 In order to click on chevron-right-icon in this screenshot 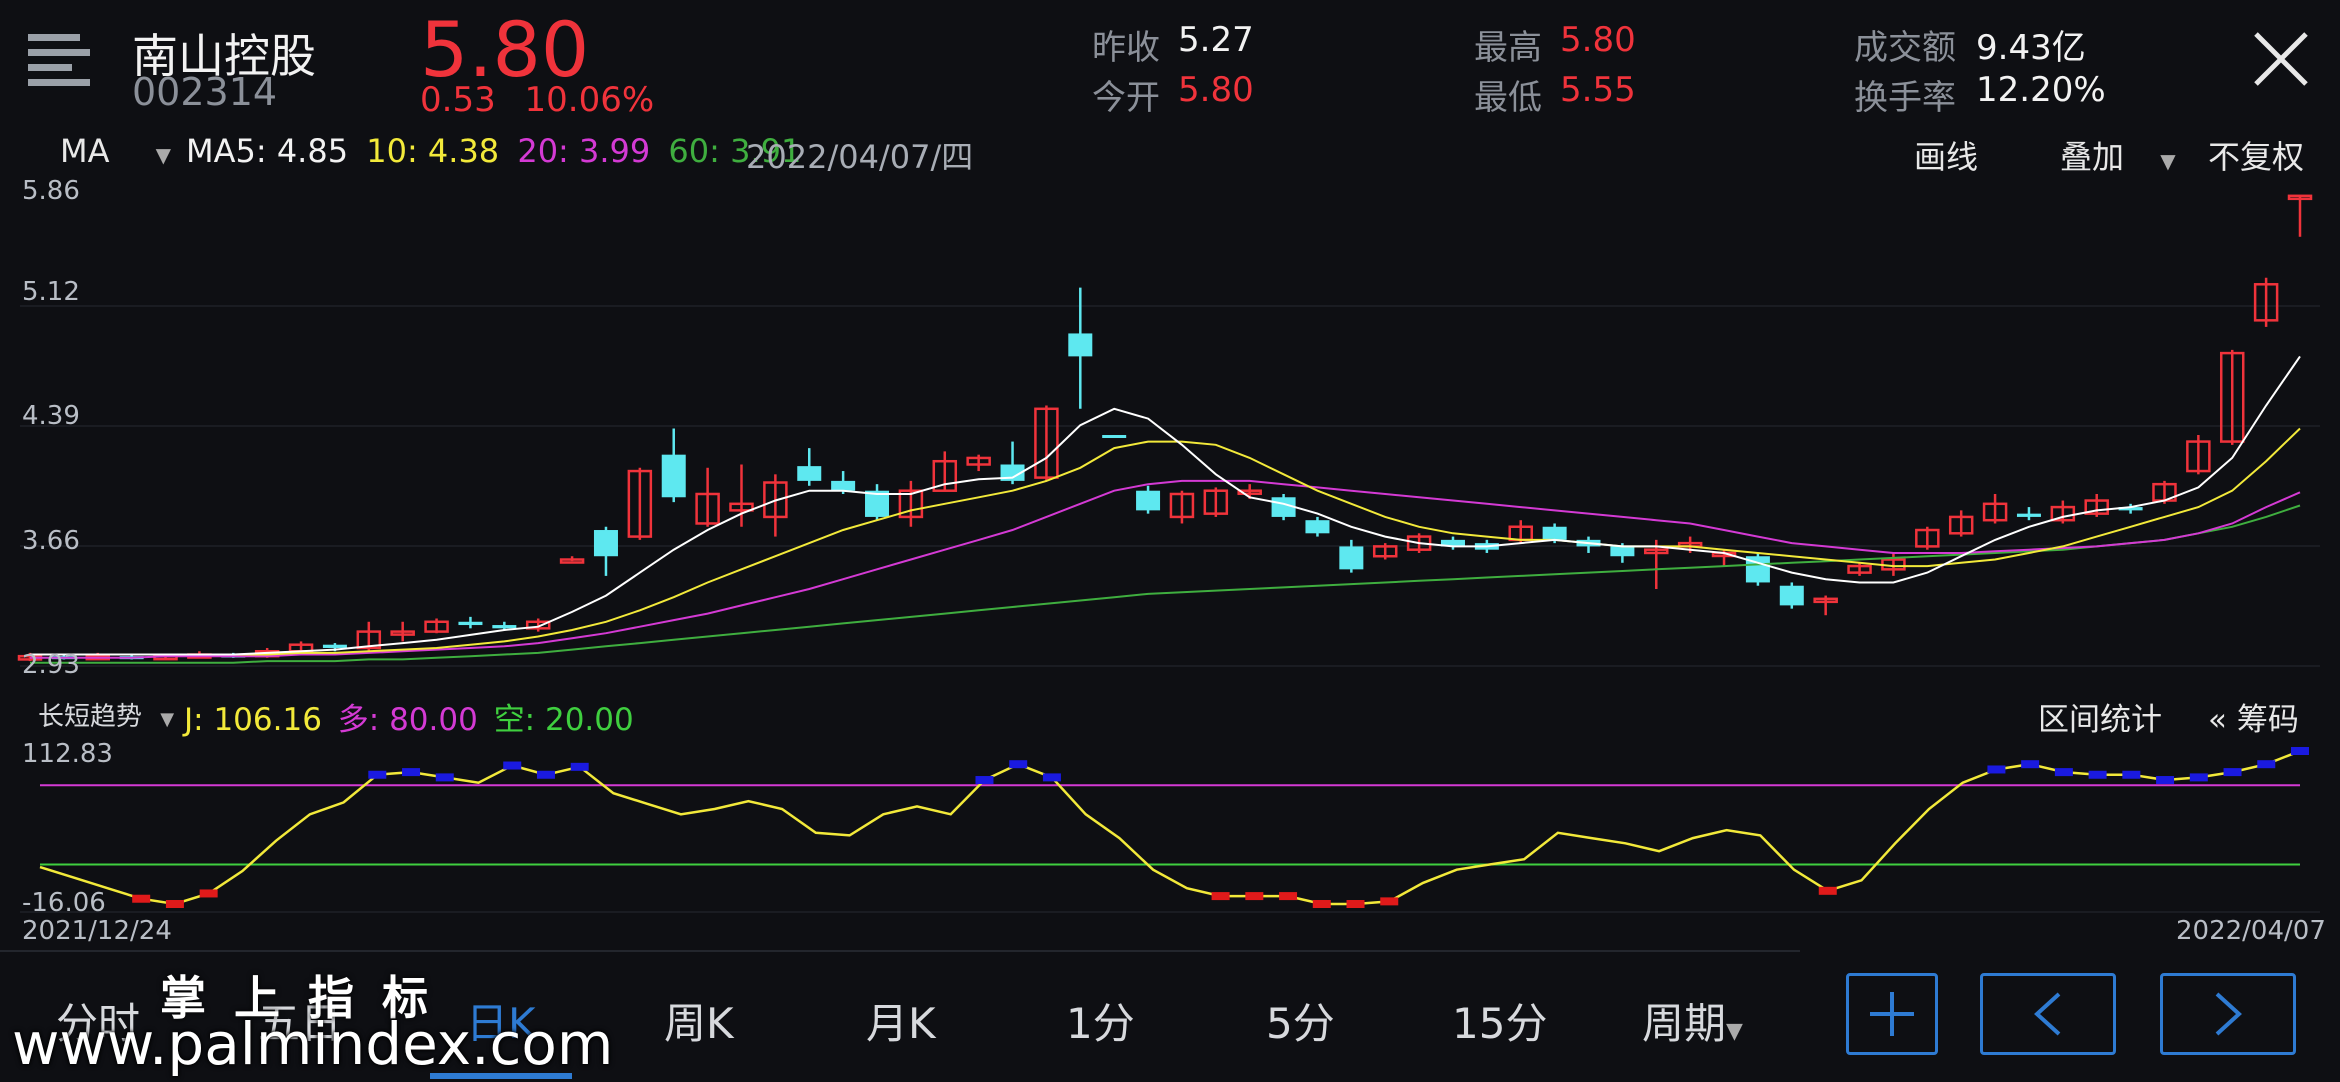, I will do `click(2228, 1014)`.